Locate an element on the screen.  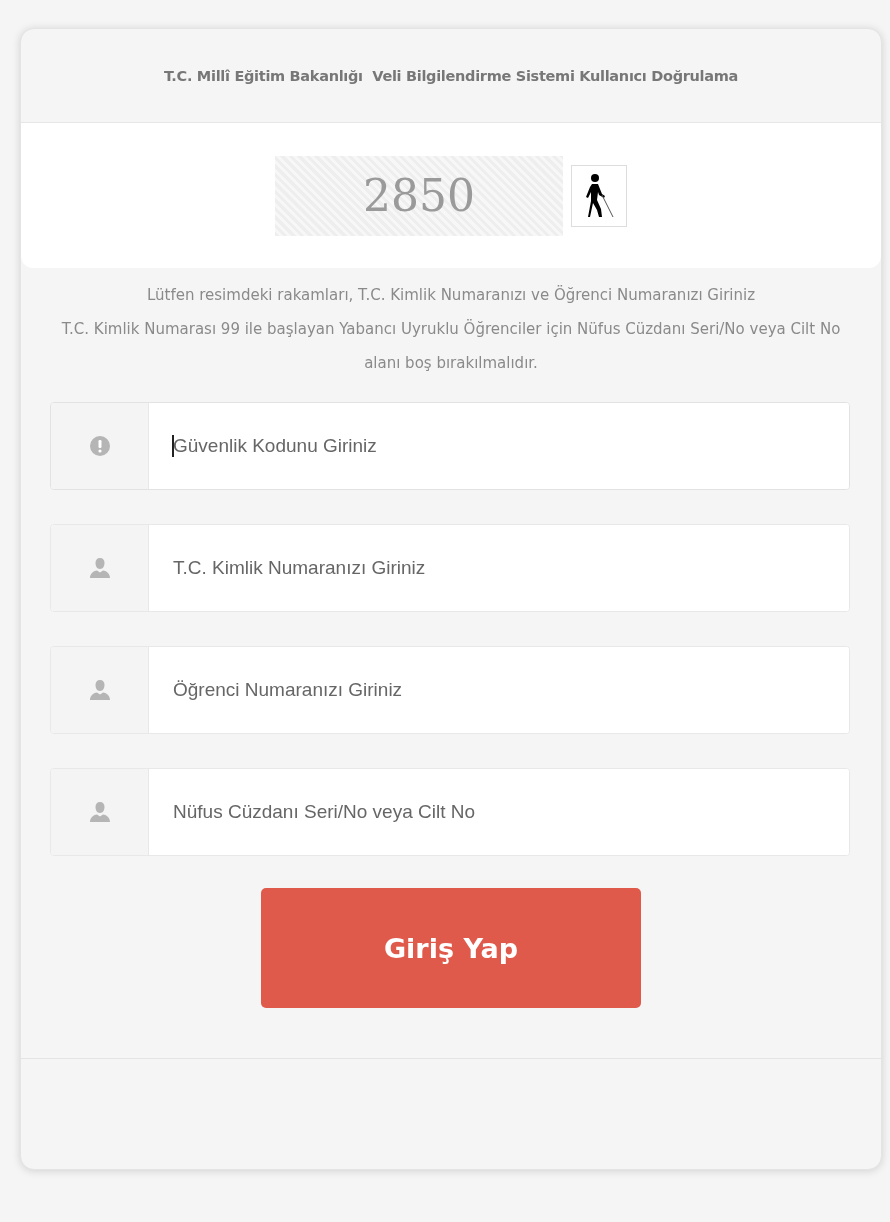
blind-person-icon is located at coordinates (599, 195).